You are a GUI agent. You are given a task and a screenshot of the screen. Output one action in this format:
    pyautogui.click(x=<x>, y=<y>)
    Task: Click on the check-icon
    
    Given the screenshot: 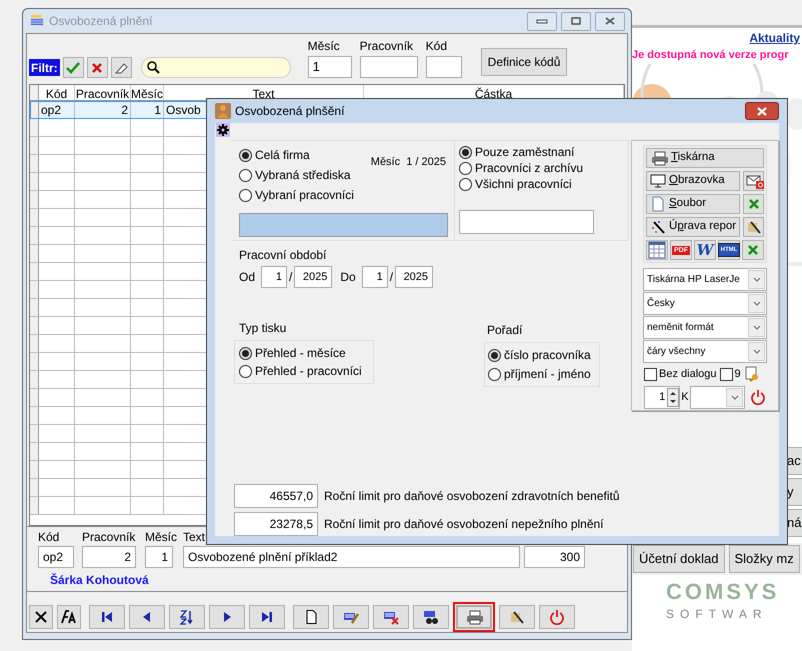 What is the action you would take?
    pyautogui.click(x=73, y=68)
    